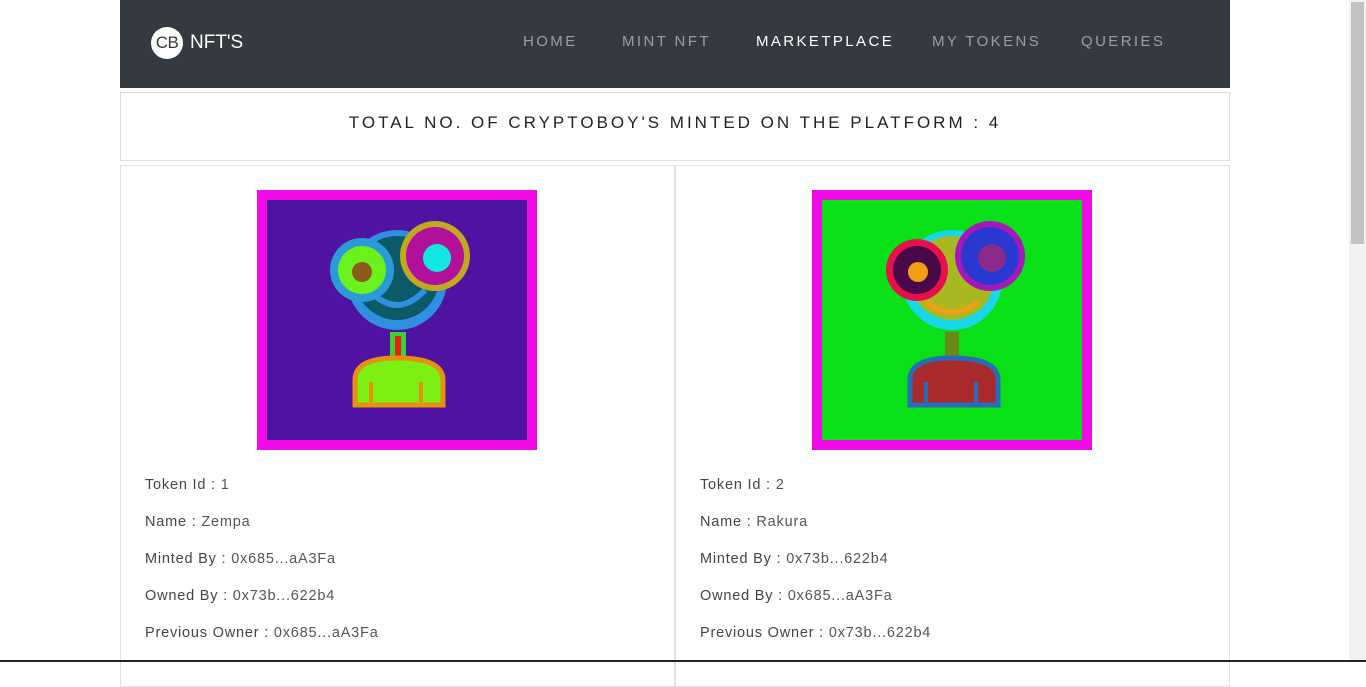 The height and width of the screenshot is (687, 1366). I want to click on brand-name: NFT'S, so click(217, 42).